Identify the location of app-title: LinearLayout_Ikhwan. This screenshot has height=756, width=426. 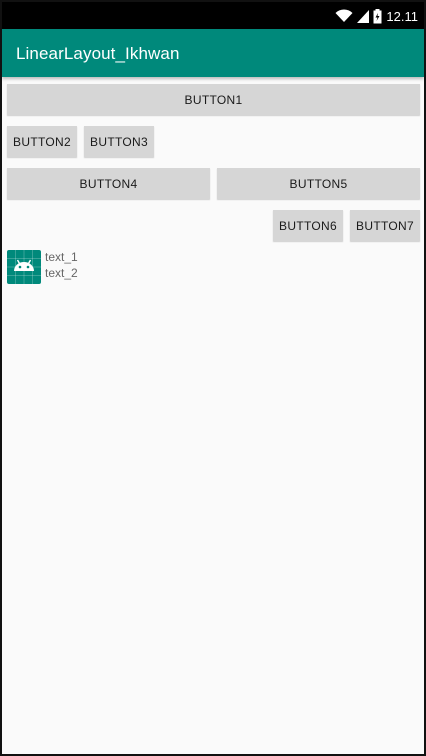
(98, 53).